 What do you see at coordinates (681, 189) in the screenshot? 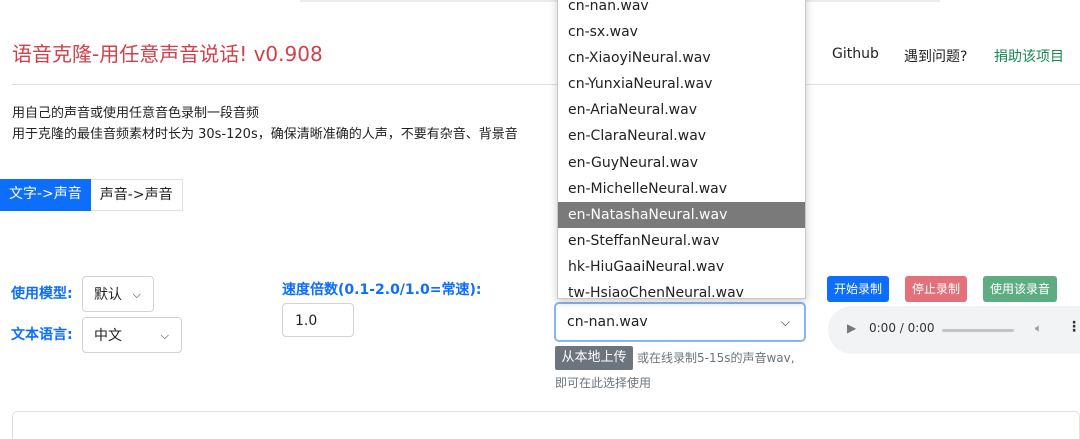
I see `voice-option: en-MichelleNeural.wav` at bounding box center [681, 189].